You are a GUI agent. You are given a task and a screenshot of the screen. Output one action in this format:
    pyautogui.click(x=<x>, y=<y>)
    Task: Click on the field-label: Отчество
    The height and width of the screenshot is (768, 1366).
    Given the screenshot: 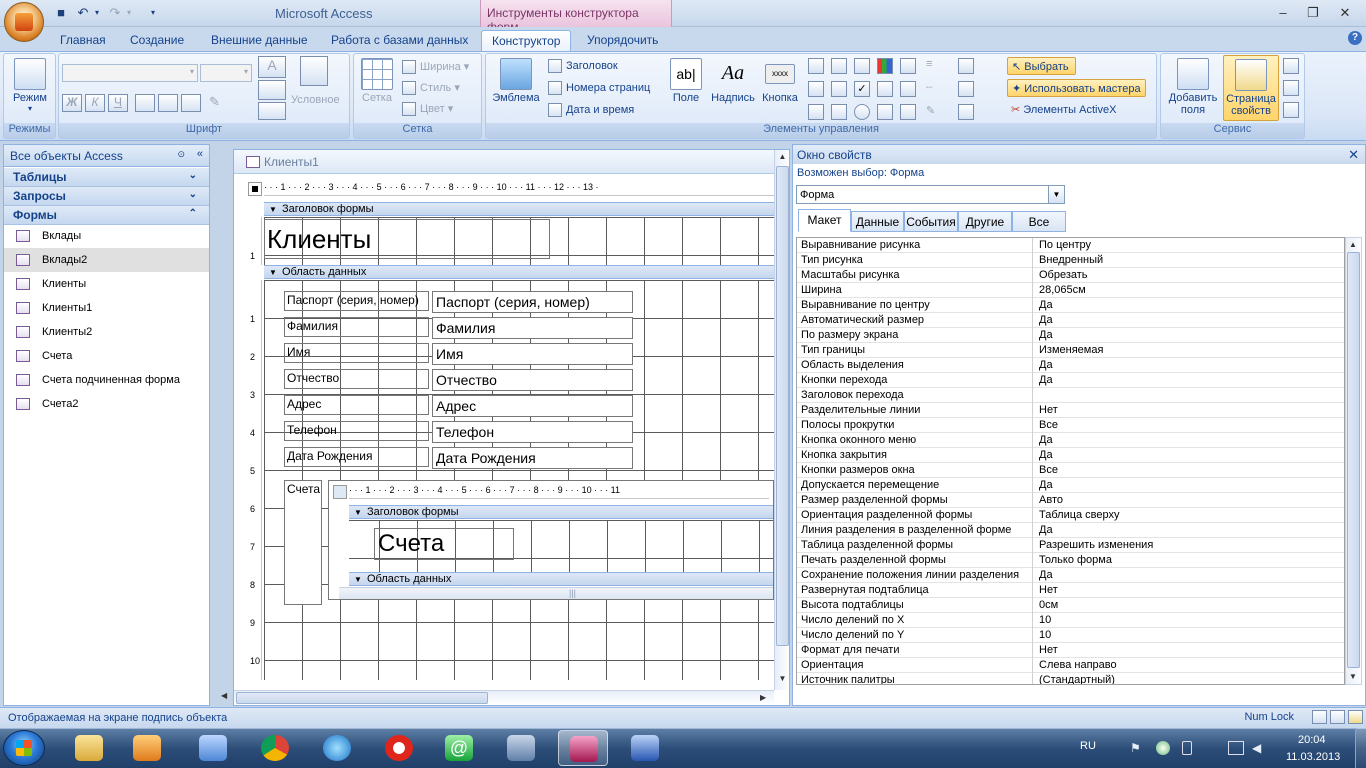 What is the action you would take?
    pyautogui.click(x=356, y=379)
    